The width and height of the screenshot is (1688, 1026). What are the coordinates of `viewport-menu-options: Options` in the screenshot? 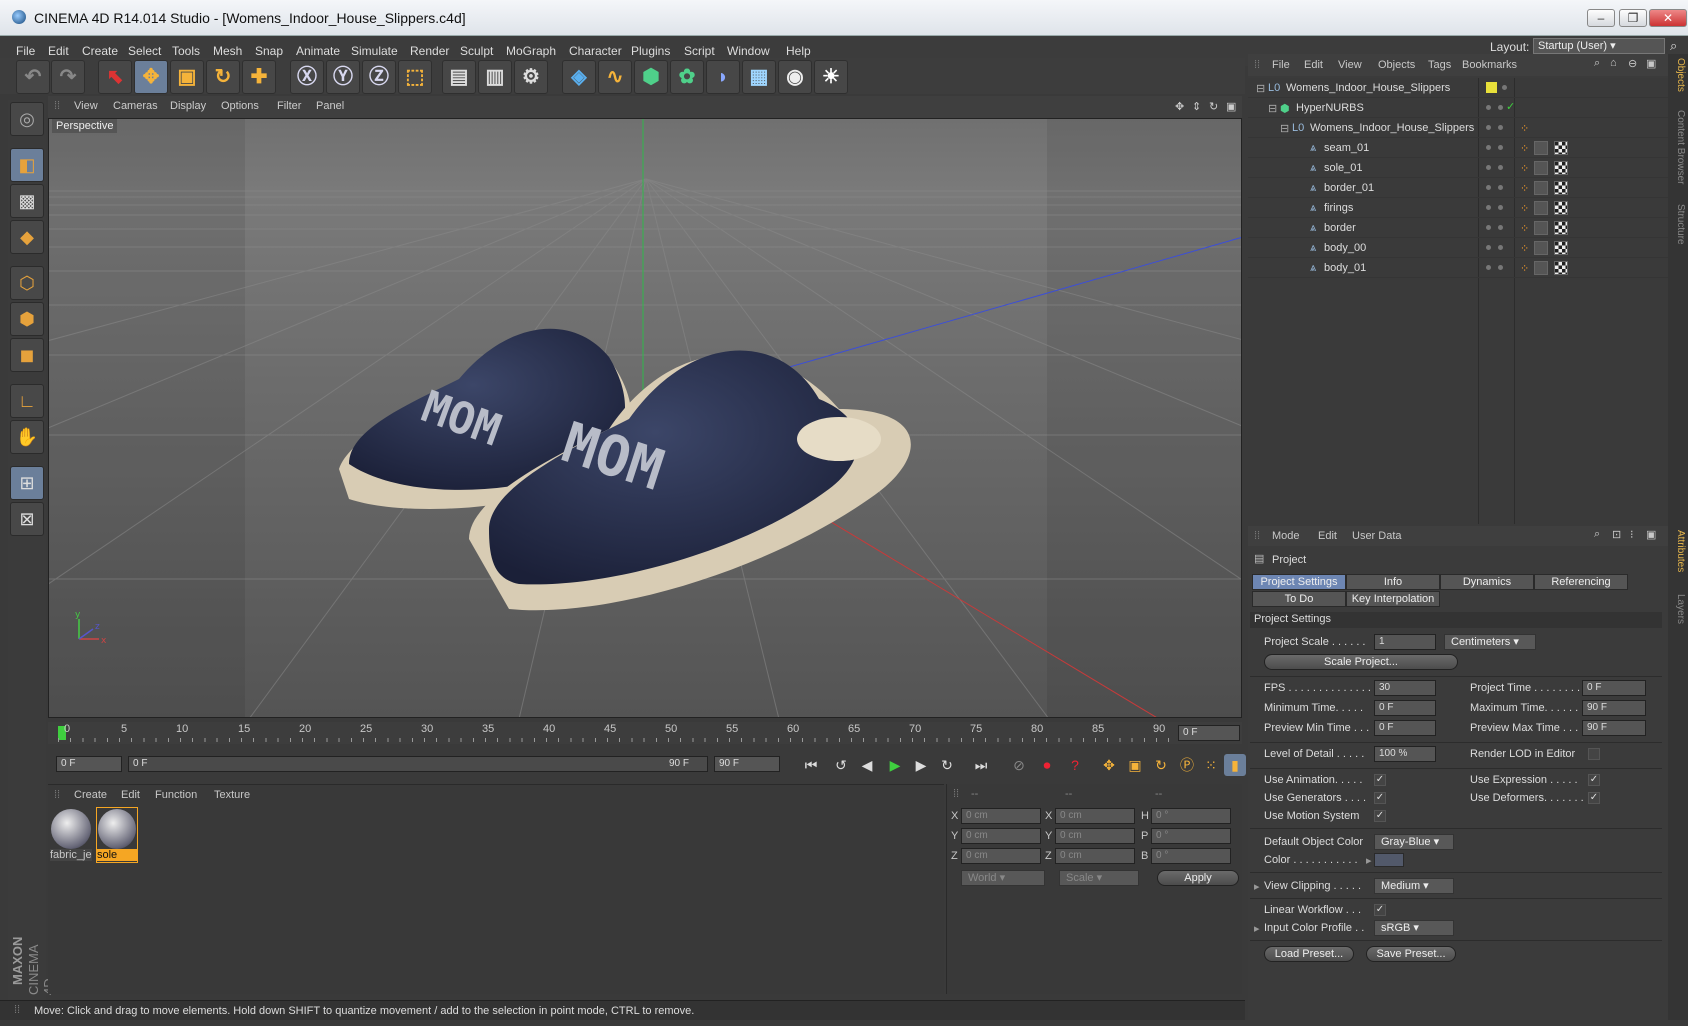 It's located at (240, 106).